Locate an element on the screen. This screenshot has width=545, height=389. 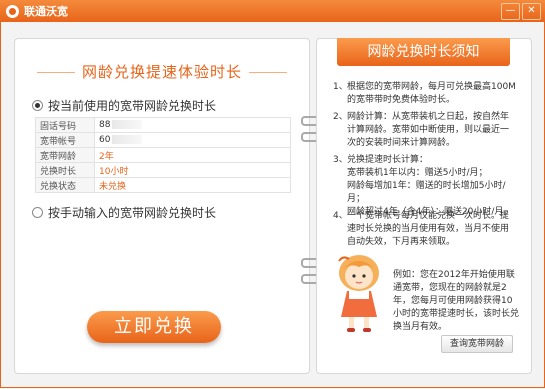
phone-value: 88 is located at coordinates (192, 125).